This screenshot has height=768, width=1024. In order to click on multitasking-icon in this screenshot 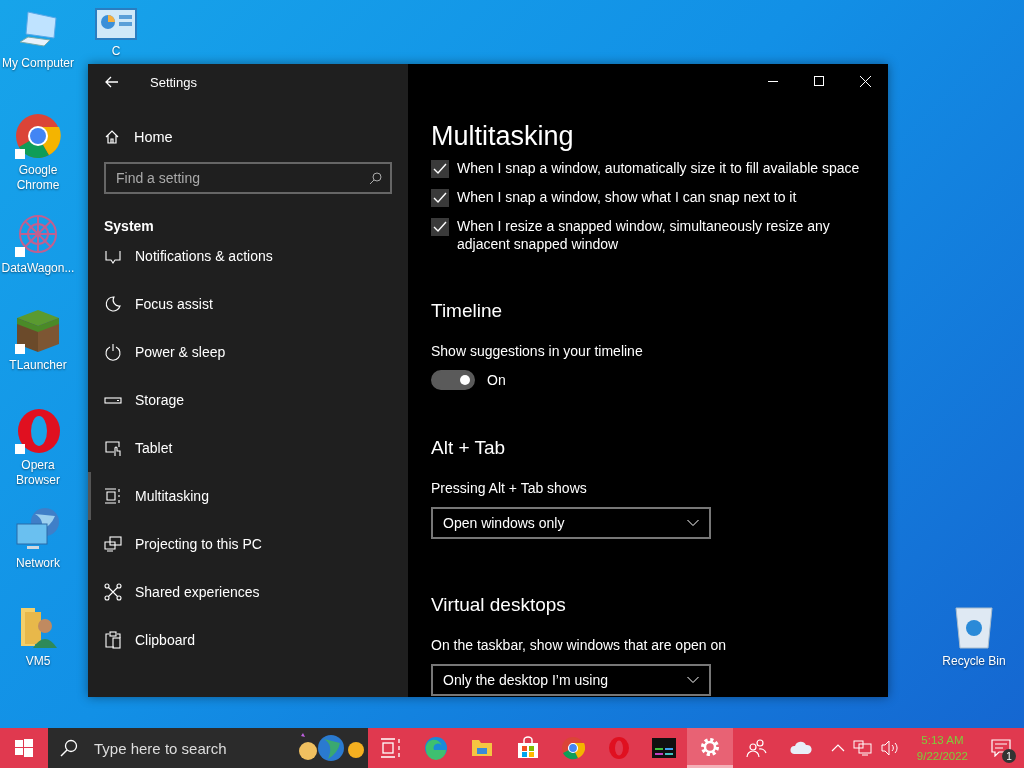, I will do `click(113, 496)`.